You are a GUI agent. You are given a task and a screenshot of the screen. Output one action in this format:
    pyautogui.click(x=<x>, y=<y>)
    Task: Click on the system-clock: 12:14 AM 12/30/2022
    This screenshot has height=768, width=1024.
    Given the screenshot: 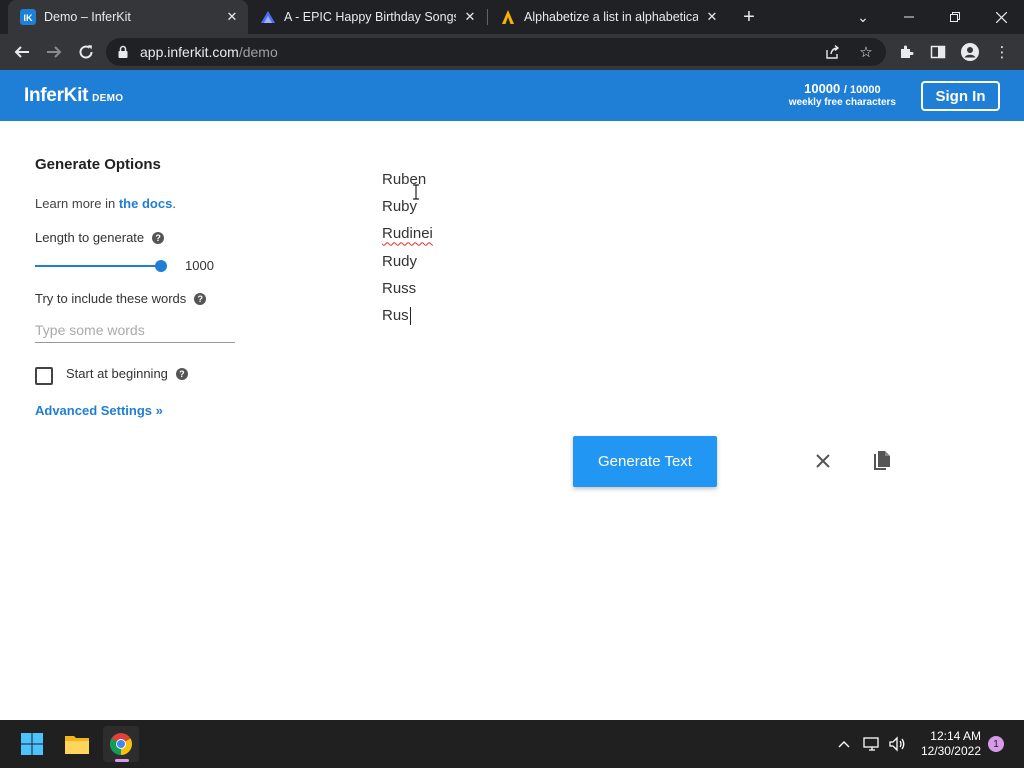 What is the action you would take?
    pyautogui.click(x=951, y=744)
    